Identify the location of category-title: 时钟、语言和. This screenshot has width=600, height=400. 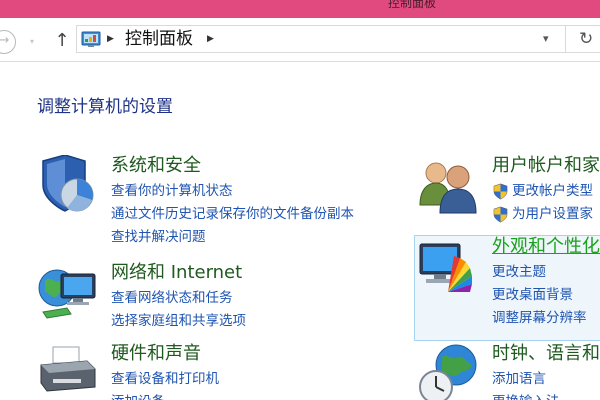
(546, 354).